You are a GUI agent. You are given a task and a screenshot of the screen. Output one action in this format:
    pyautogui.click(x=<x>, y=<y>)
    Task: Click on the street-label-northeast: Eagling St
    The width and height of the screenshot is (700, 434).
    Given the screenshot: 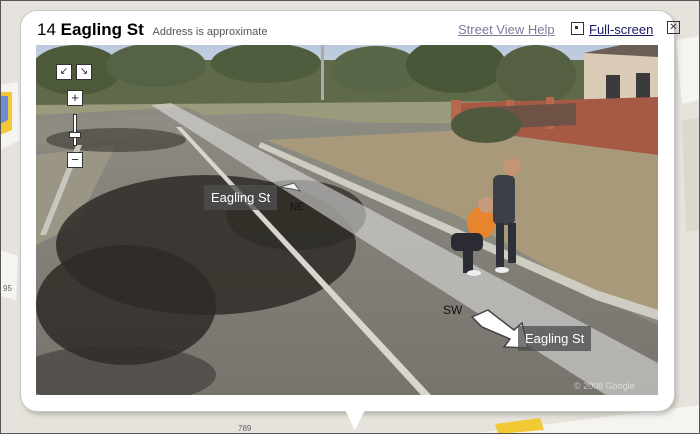 What is the action you would take?
    pyautogui.click(x=241, y=197)
    